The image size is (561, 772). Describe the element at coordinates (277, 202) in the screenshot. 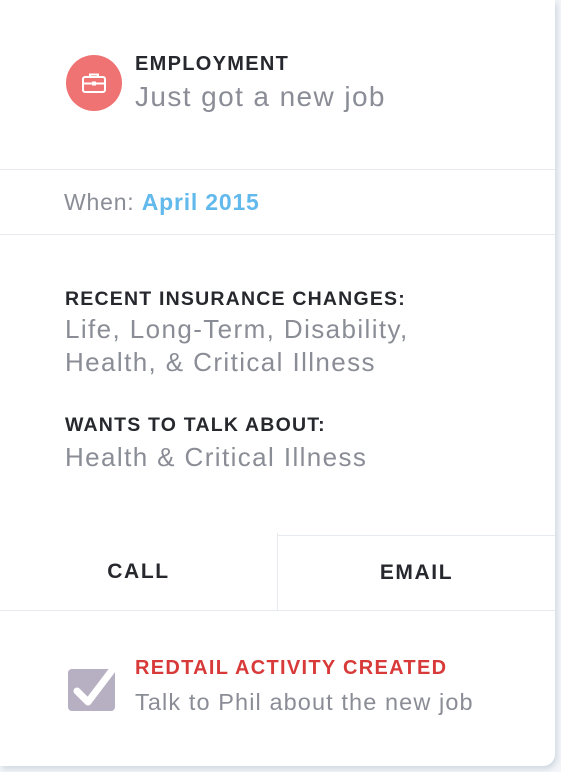

I see `event-date-row: When: April 2015` at that location.